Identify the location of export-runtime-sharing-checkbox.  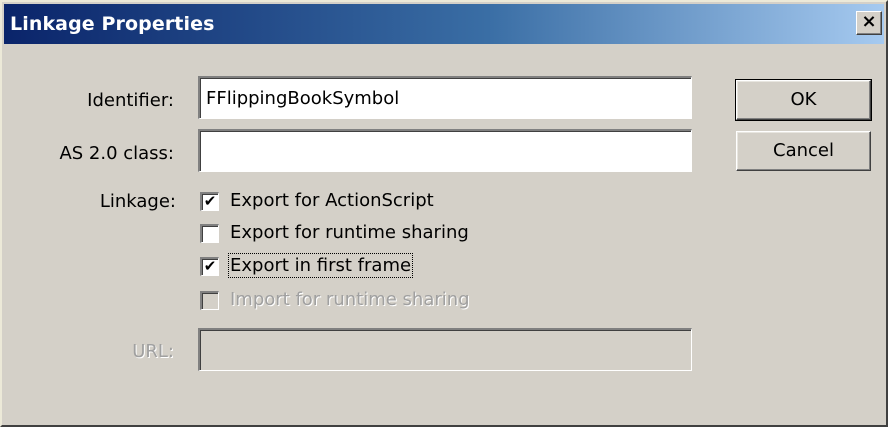
(209, 233).